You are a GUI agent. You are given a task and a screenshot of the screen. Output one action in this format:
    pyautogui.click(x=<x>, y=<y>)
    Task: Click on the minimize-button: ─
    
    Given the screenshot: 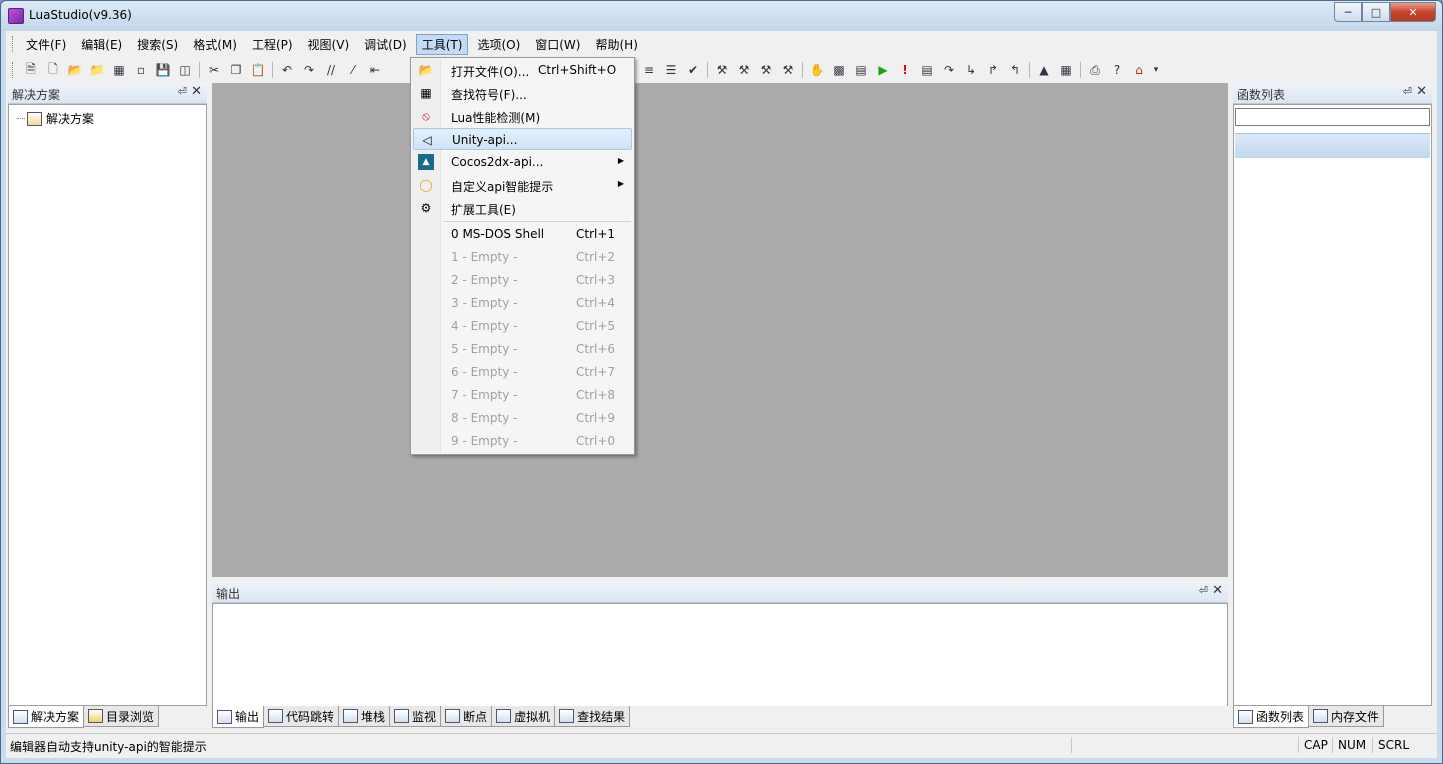 What is the action you would take?
    pyautogui.click(x=1348, y=12)
    